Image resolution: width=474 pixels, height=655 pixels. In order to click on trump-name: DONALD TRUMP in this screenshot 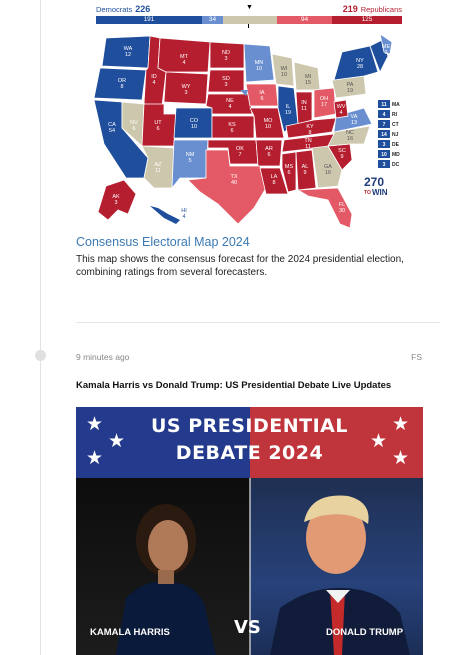, I will do `click(365, 632)`.